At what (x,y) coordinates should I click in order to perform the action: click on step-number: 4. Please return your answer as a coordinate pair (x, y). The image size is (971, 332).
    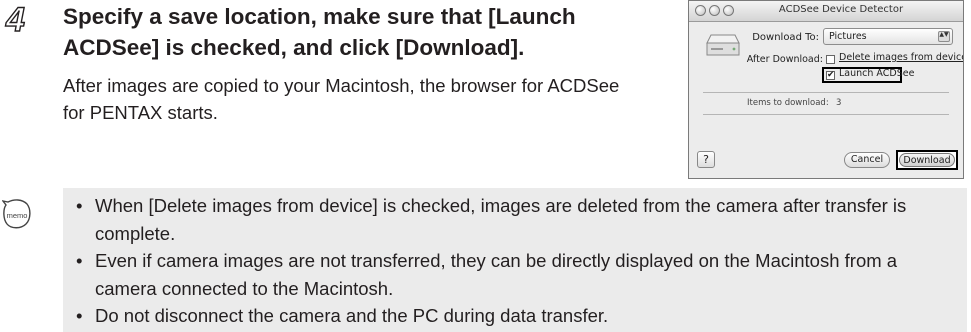
    Looking at the image, I should click on (15, 20).